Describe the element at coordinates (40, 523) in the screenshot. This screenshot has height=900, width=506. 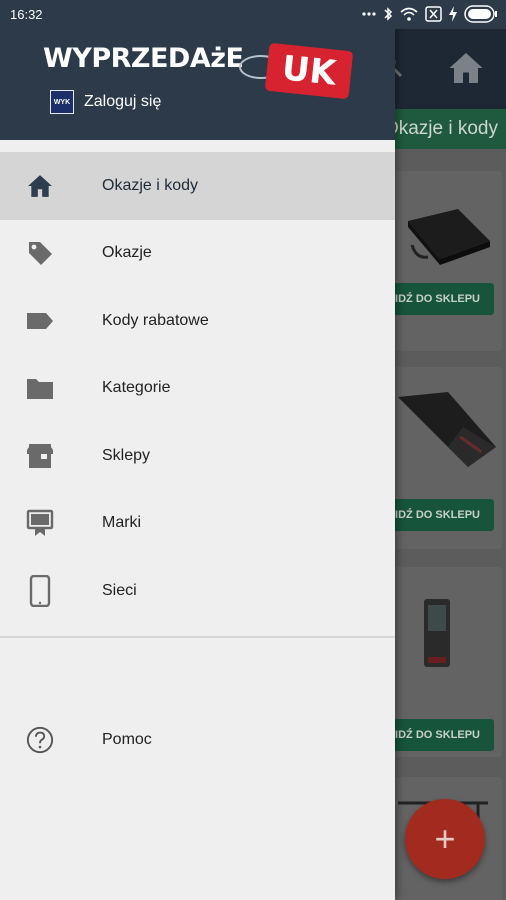
I see `brand-icon` at that location.